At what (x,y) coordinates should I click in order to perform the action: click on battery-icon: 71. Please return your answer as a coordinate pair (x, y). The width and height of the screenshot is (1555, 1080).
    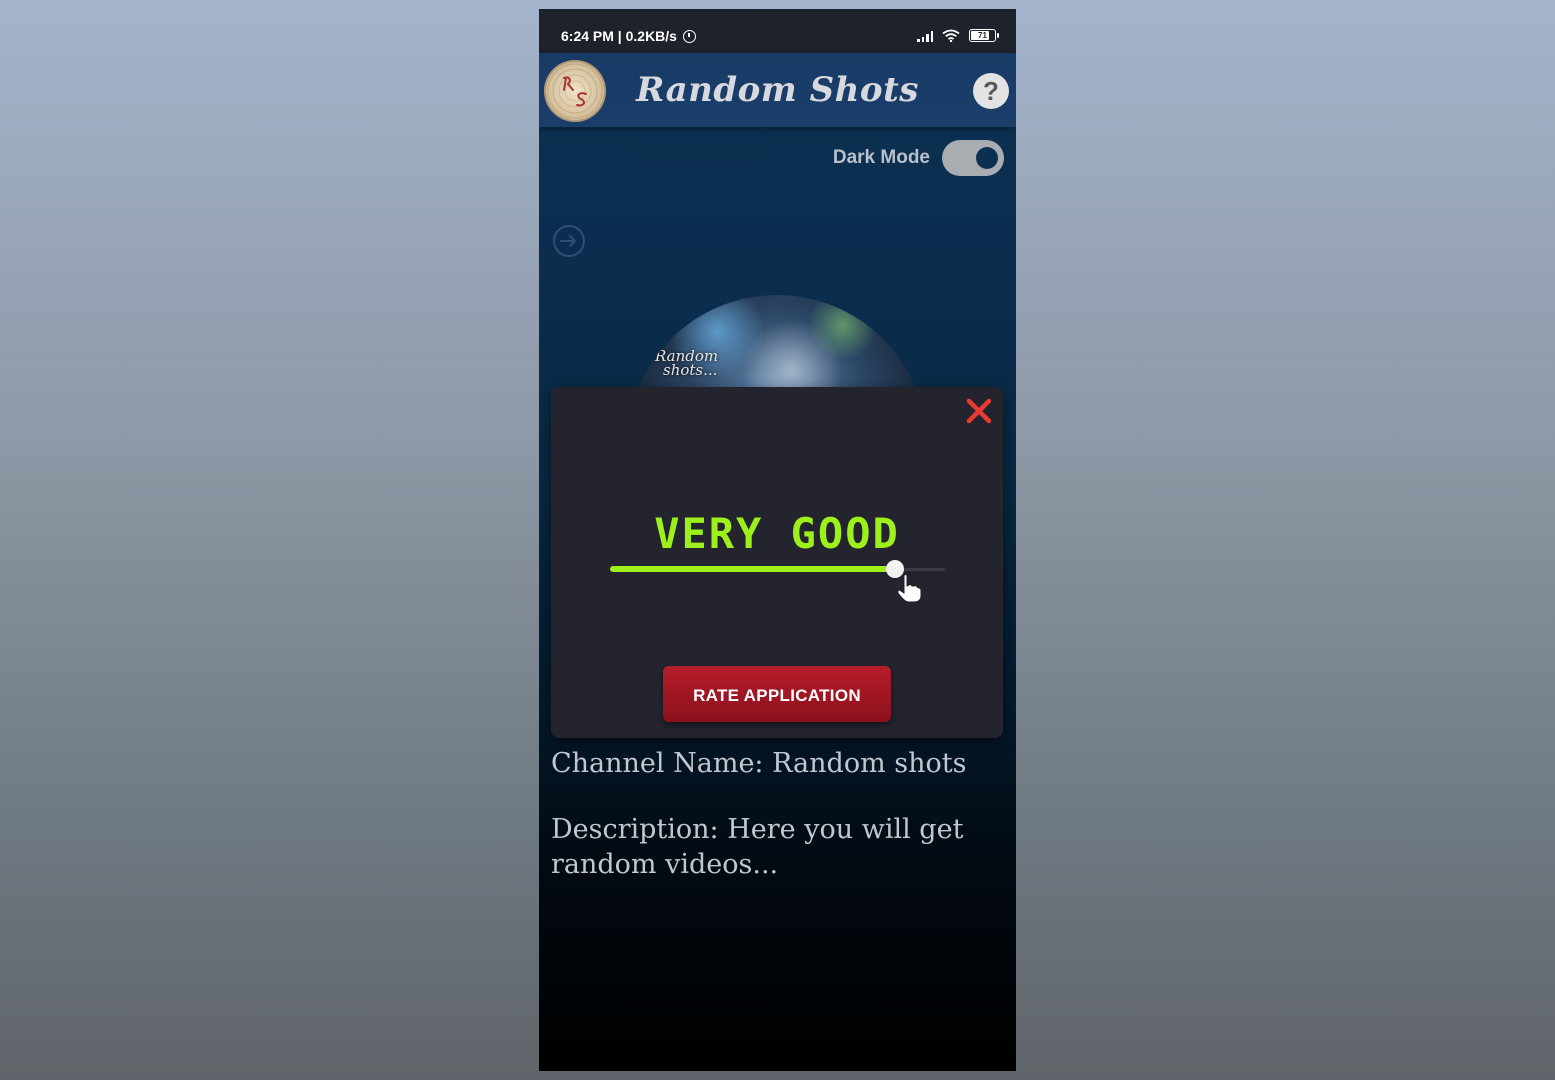
    Looking at the image, I should click on (984, 35).